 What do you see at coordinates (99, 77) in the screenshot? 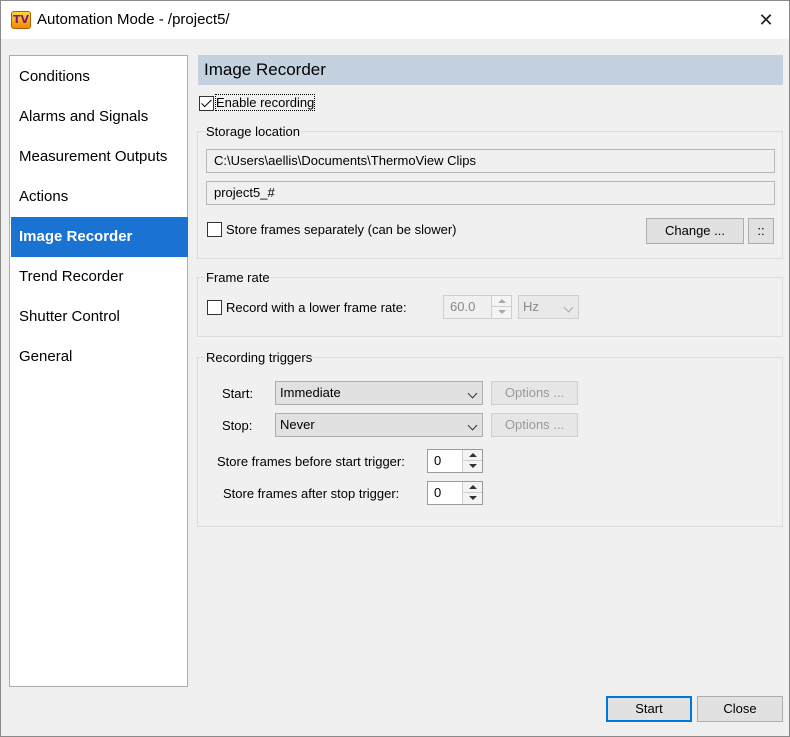
I see `sidebar-item-conditions: Conditions` at bounding box center [99, 77].